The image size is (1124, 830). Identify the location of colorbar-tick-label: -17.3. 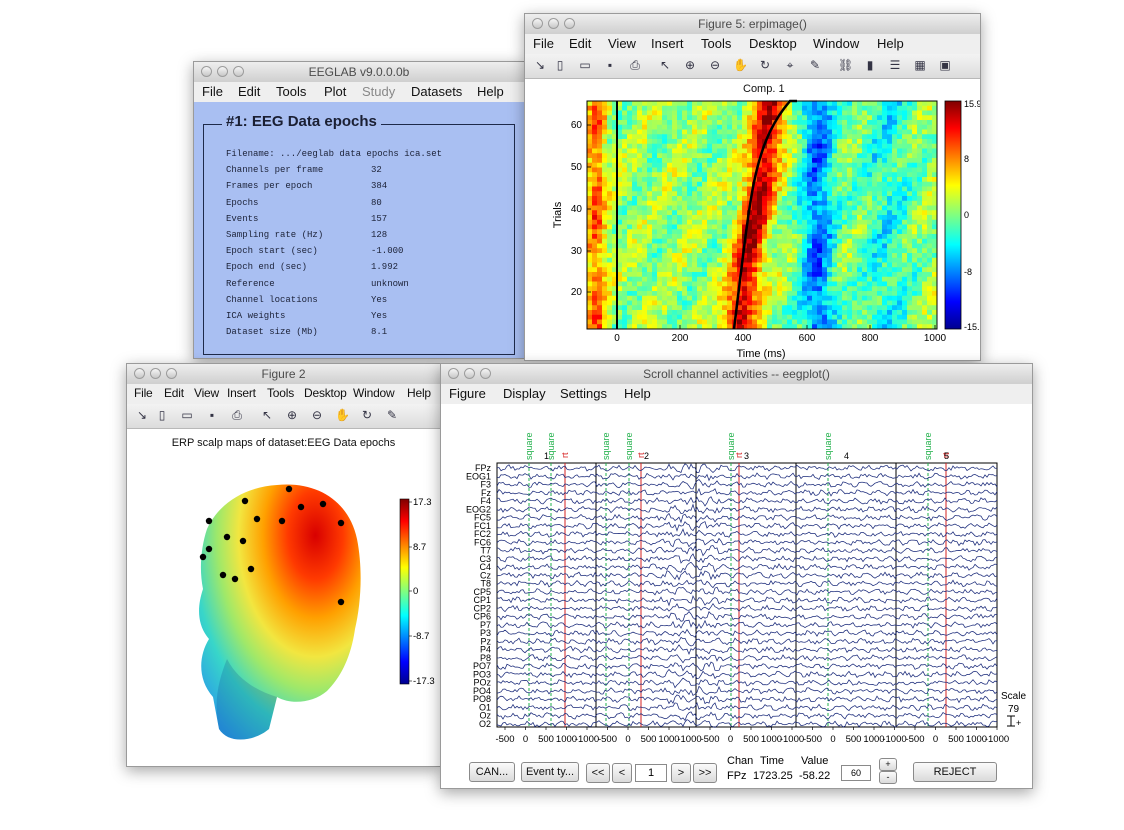
(424, 681).